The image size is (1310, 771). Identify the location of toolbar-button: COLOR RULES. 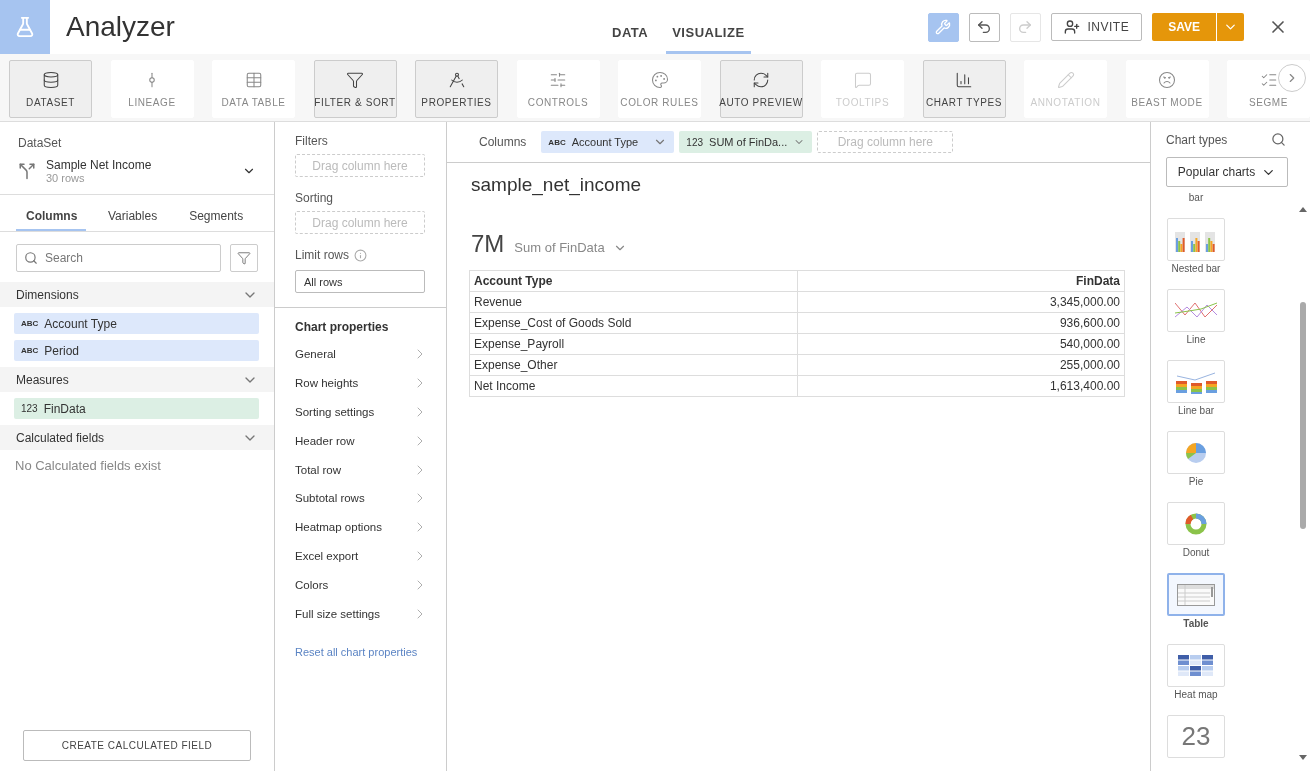
(659, 89).